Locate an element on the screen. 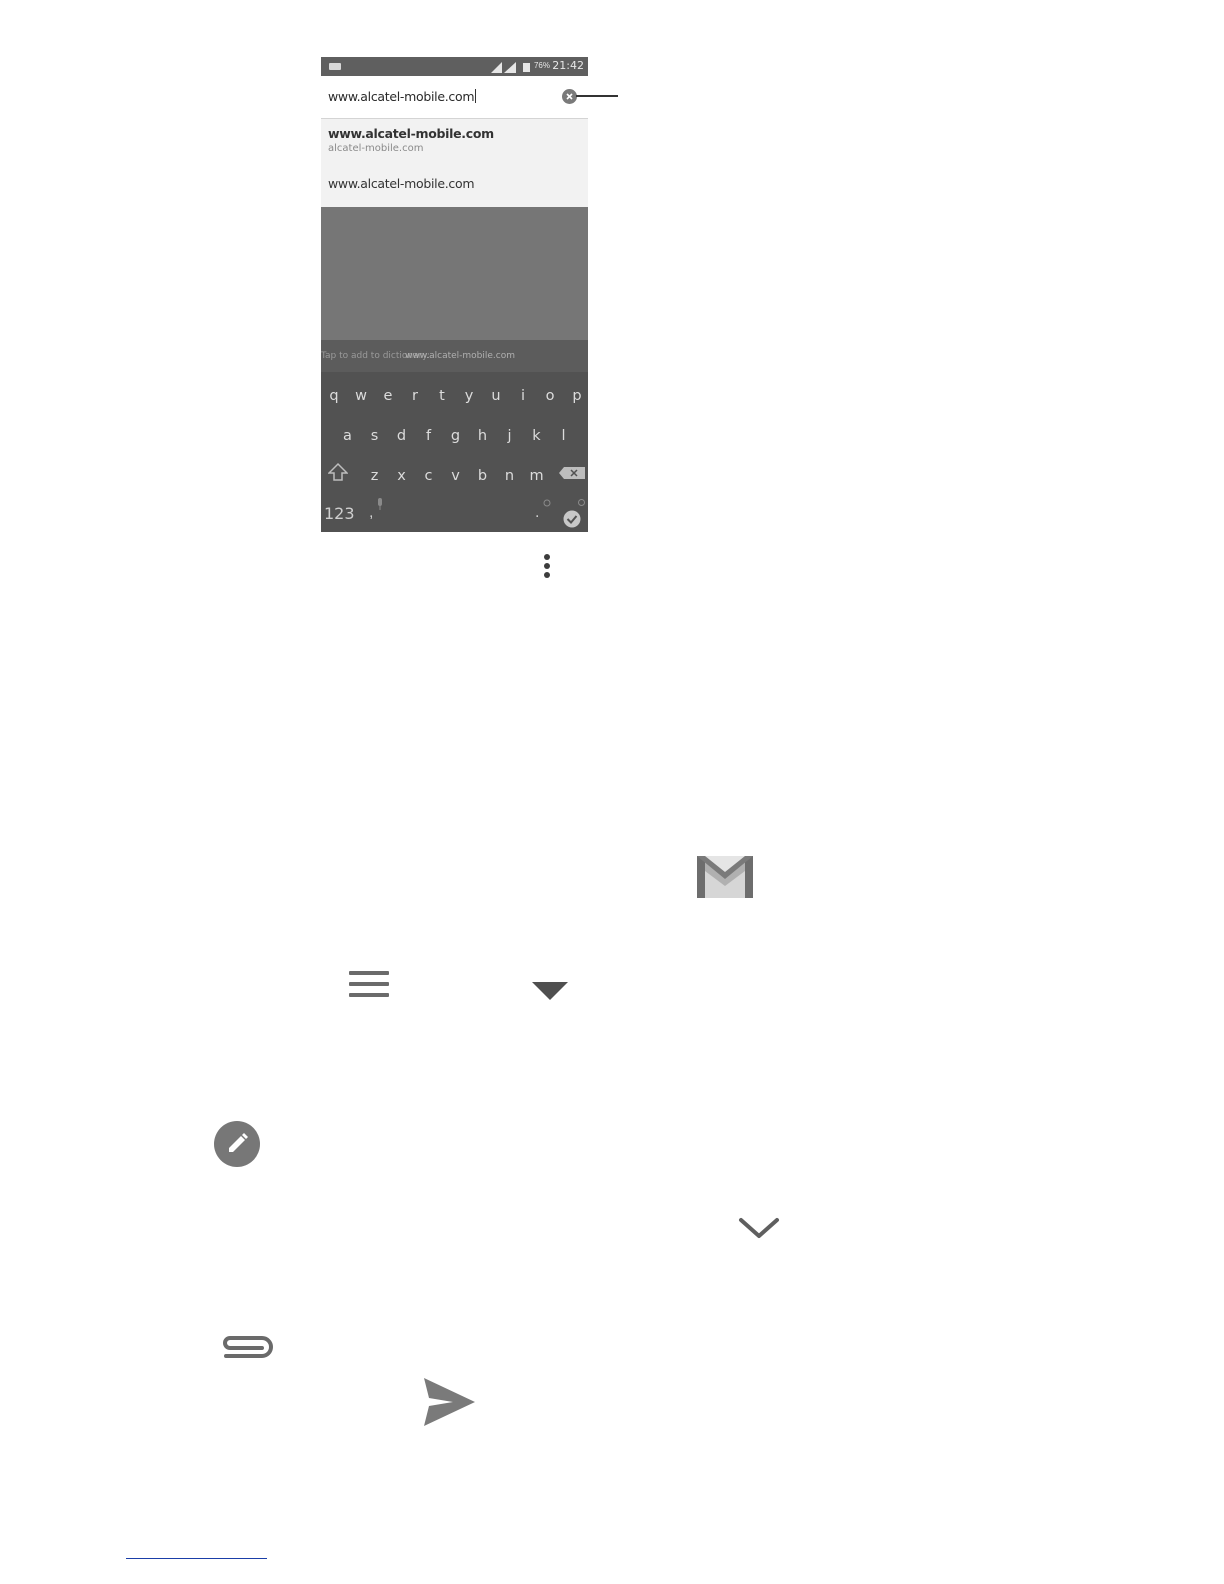 This screenshot has height=1584, width=1224. key-a: a is located at coordinates (348, 436).